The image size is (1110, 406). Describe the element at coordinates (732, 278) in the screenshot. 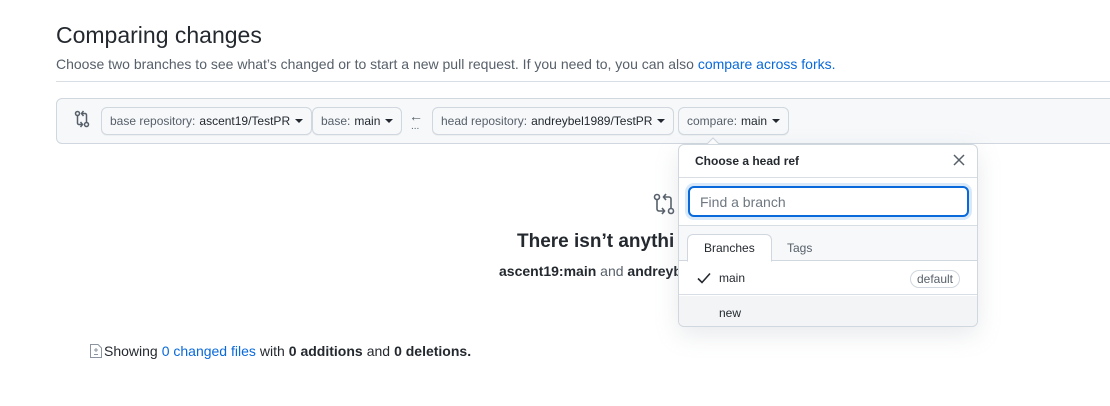

I see `branch-label: main` at that location.